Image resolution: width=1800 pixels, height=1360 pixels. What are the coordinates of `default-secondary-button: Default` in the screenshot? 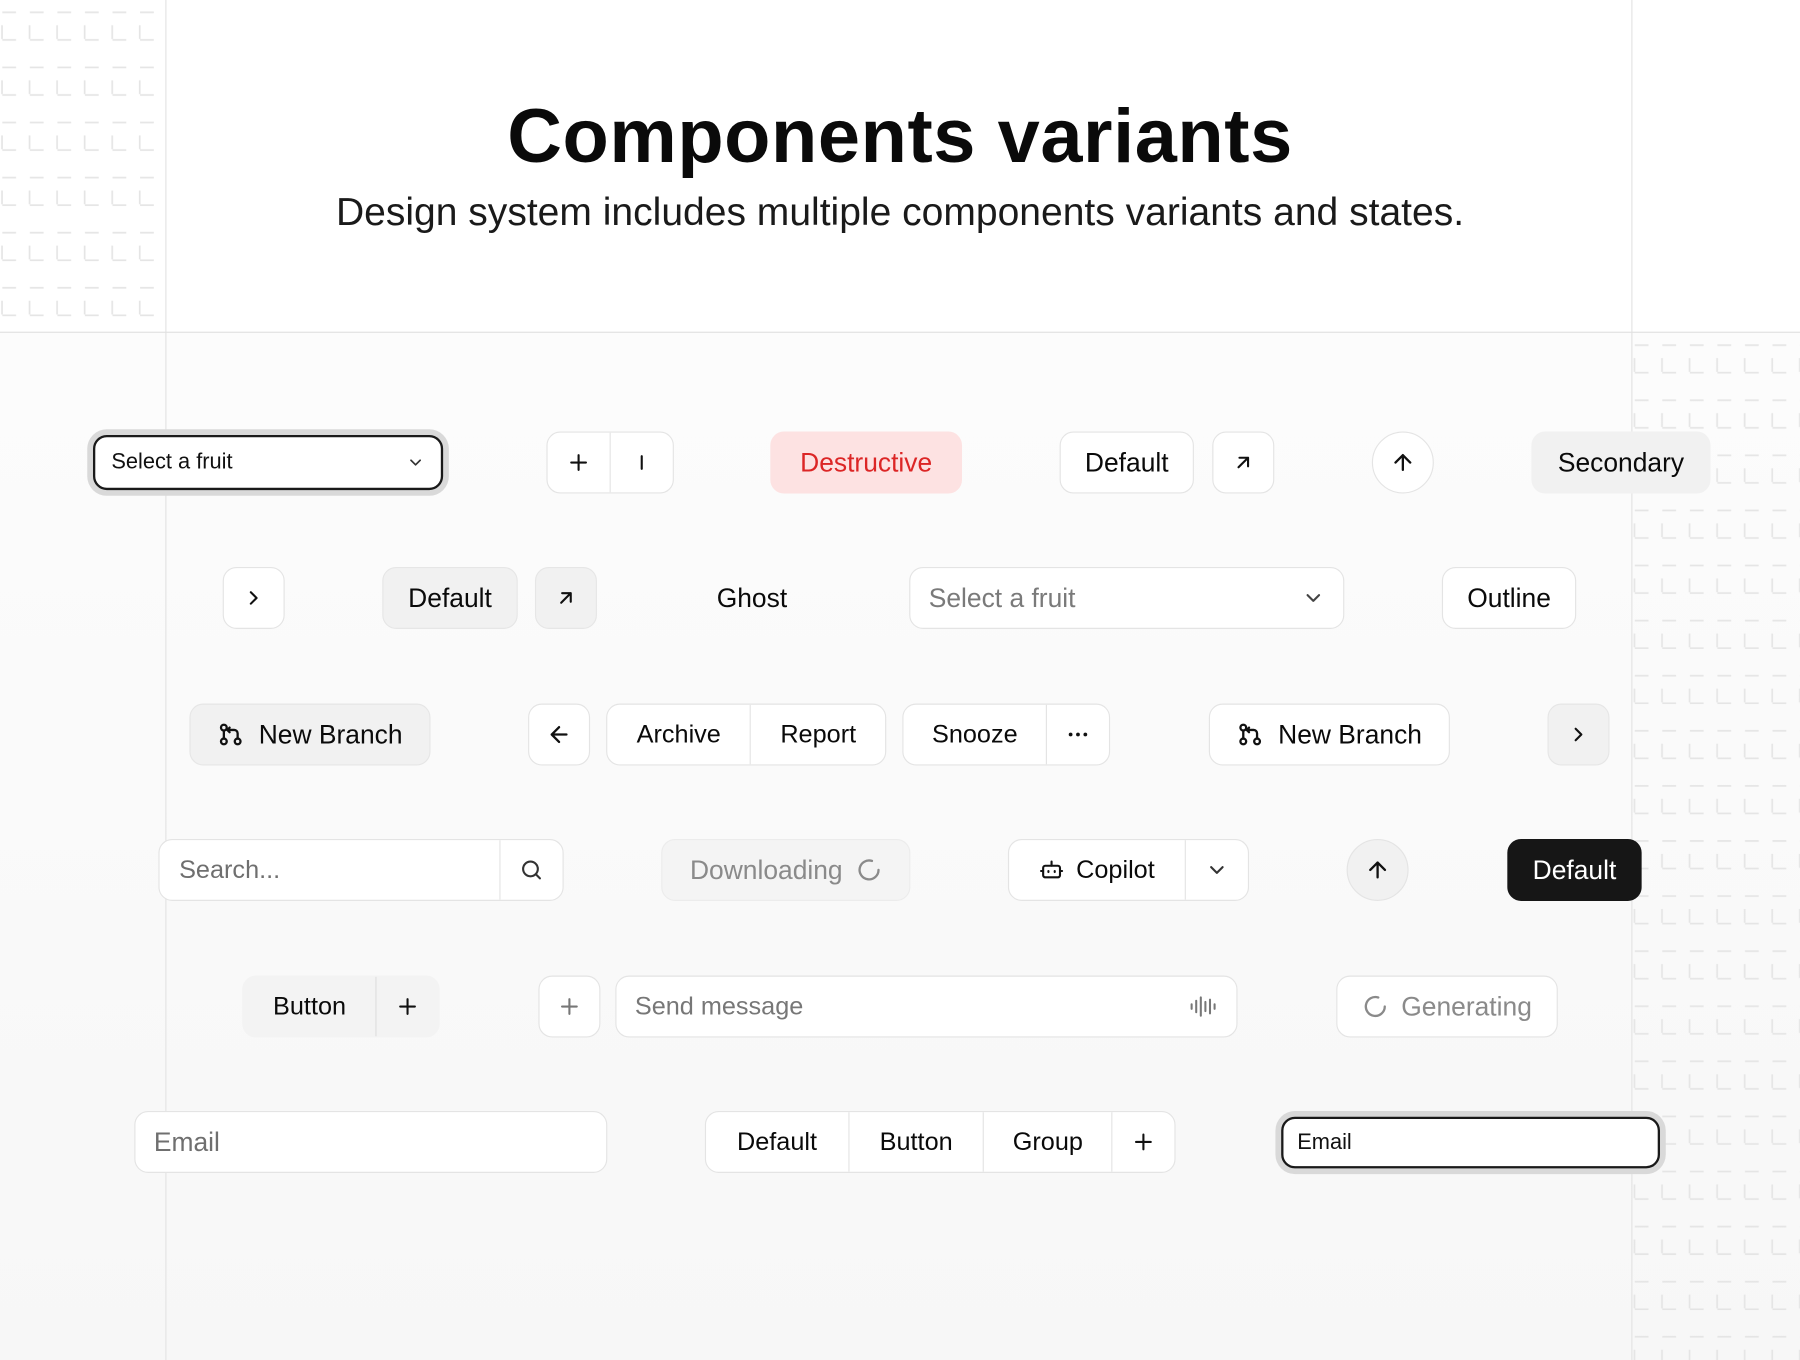 It's located at (450, 597).